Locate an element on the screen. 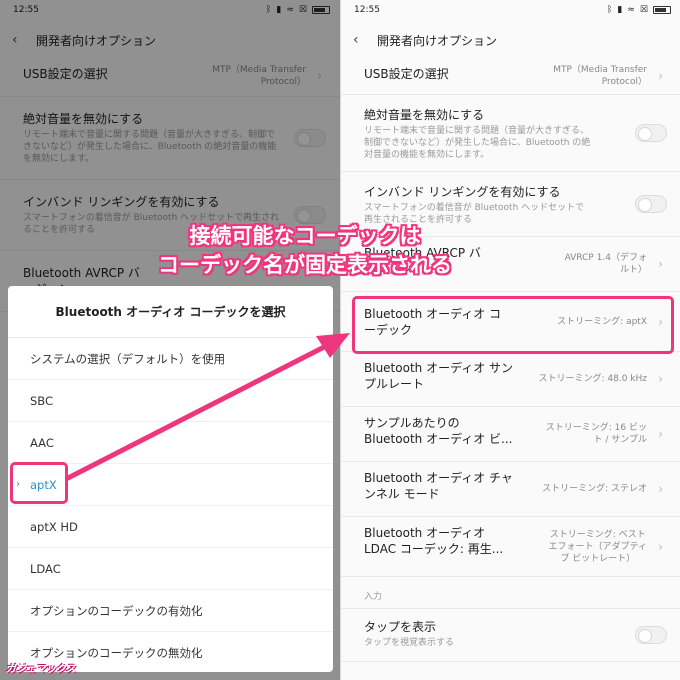 The image size is (680, 680). highlight-aptx-option is located at coordinates (39, 483).